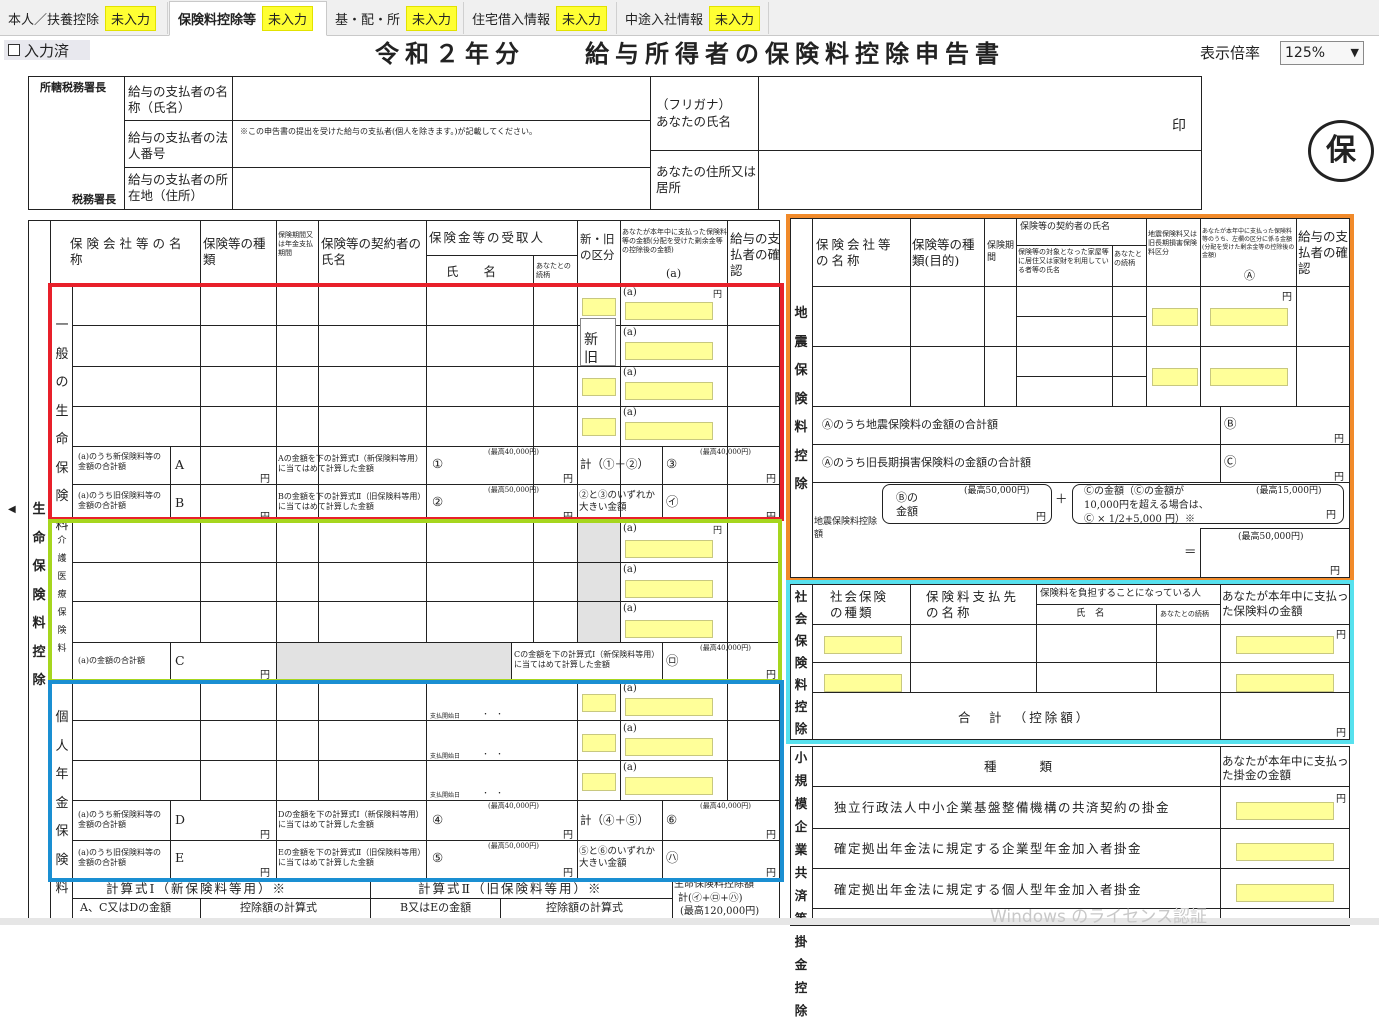 The height and width of the screenshot is (1022, 1379). What do you see at coordinates (371, 251) in the screenshot?
I see `col-contractor: 保険等の契約者の氏名` at bounding box center [371, 251].